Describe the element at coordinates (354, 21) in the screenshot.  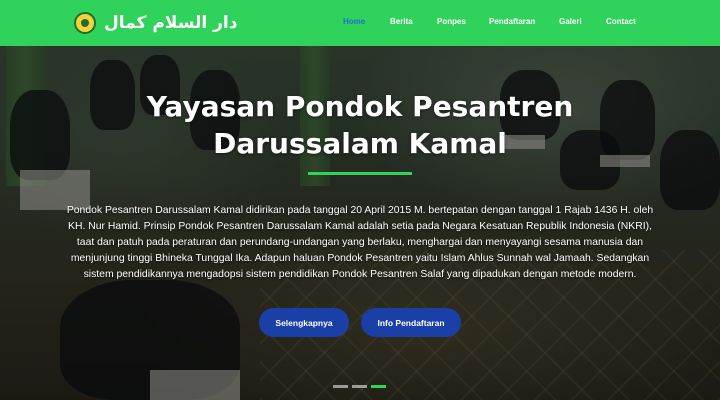
I see `nav-home: Home` at that location.